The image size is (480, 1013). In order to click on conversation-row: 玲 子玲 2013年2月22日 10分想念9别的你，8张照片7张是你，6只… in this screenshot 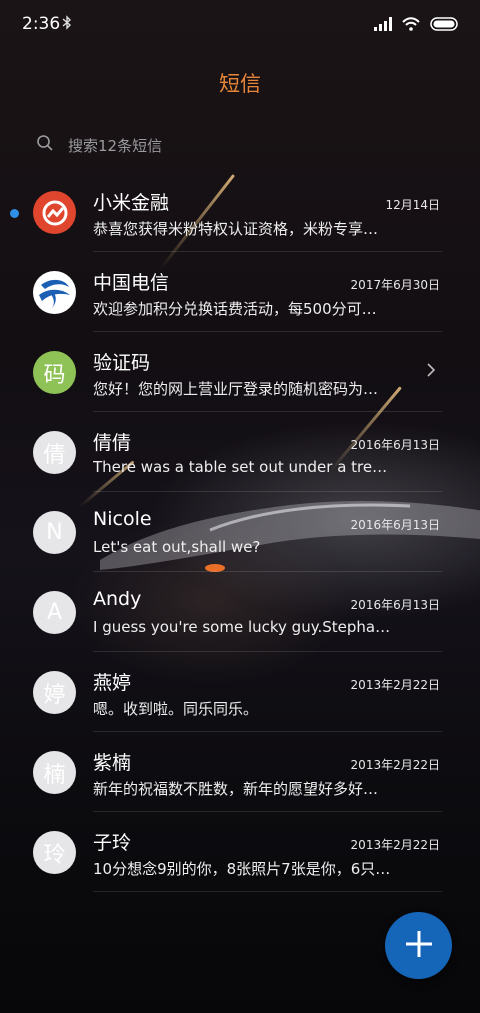, I will do `click(240, 852)`.